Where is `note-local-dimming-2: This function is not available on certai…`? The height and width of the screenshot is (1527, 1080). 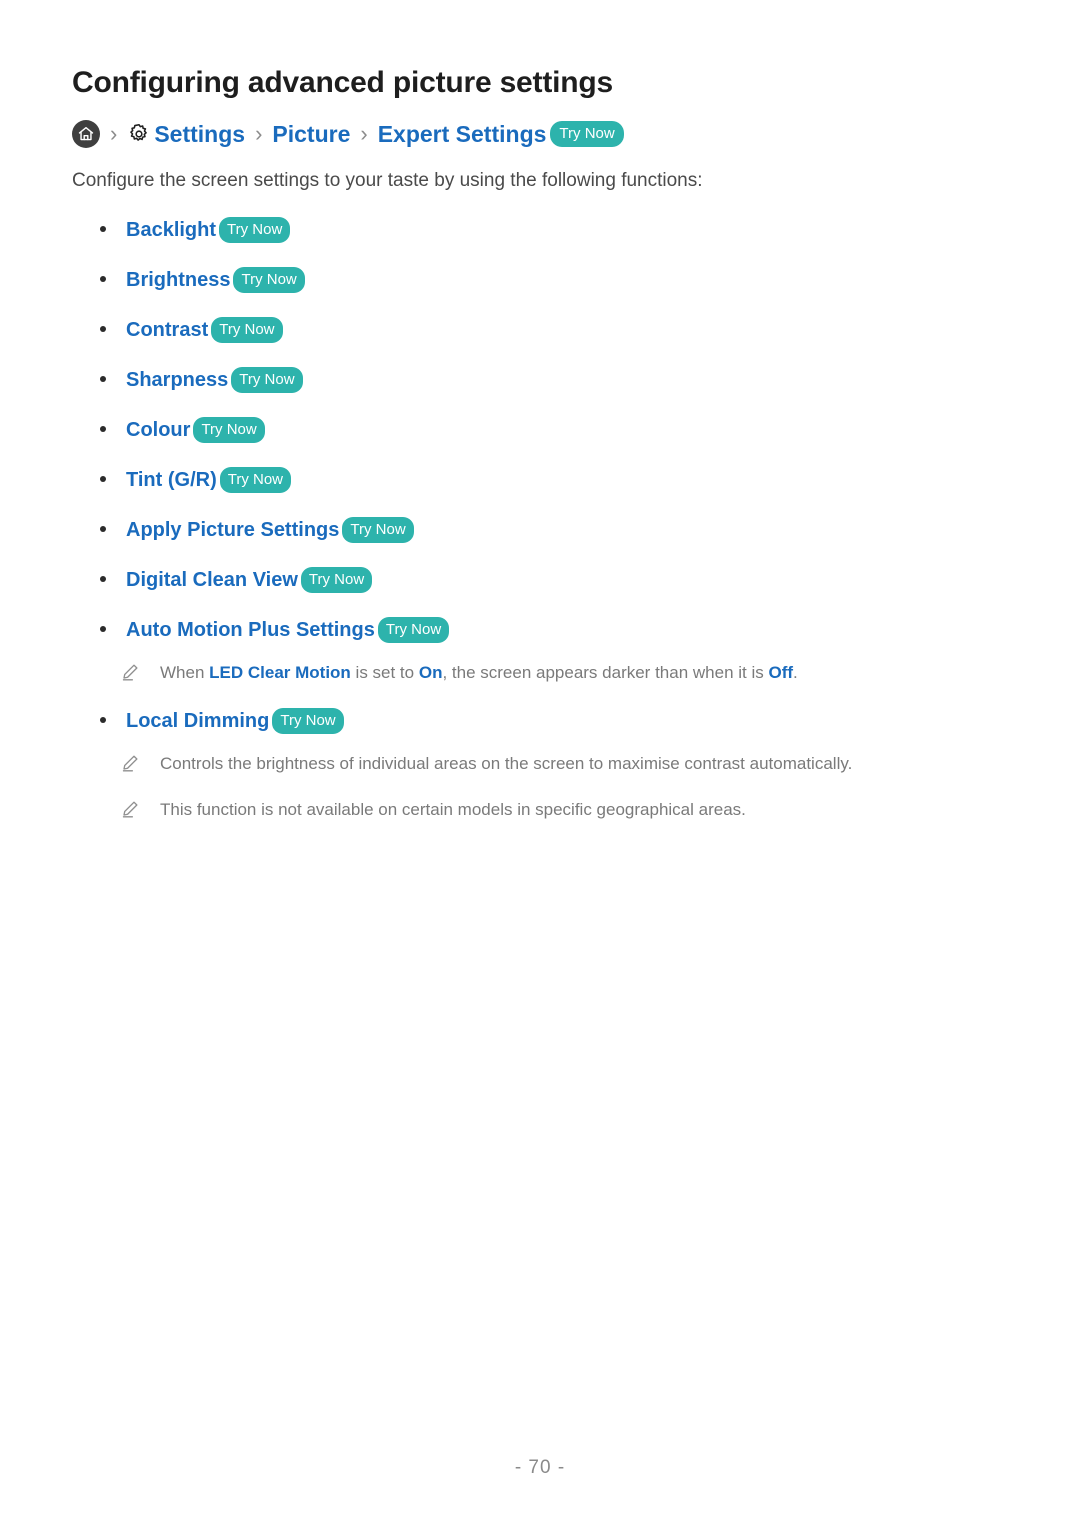 note-local-dimming-2: This function is not available on certai… is located at coordinates (540, 810).